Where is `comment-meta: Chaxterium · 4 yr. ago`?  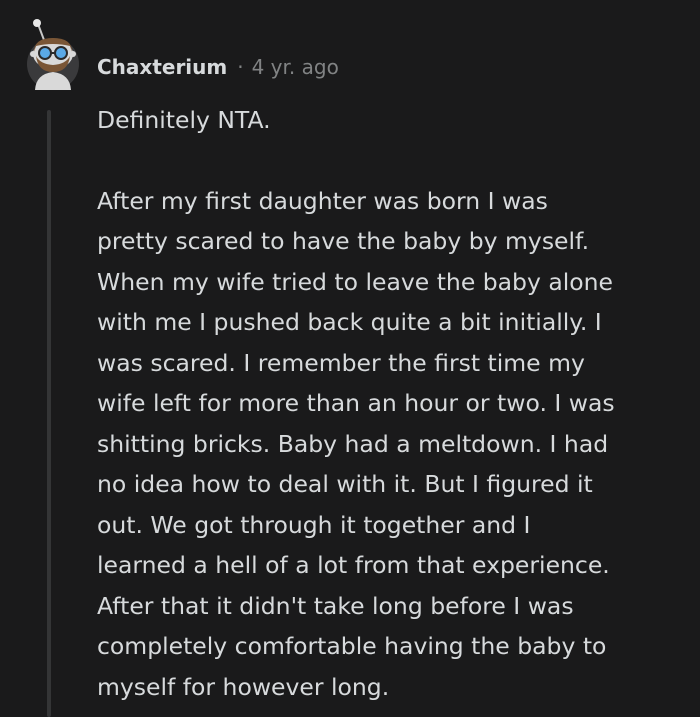
comment-meta: Chaxterium · 4 yr. ago is located at coordinates (218, 67).